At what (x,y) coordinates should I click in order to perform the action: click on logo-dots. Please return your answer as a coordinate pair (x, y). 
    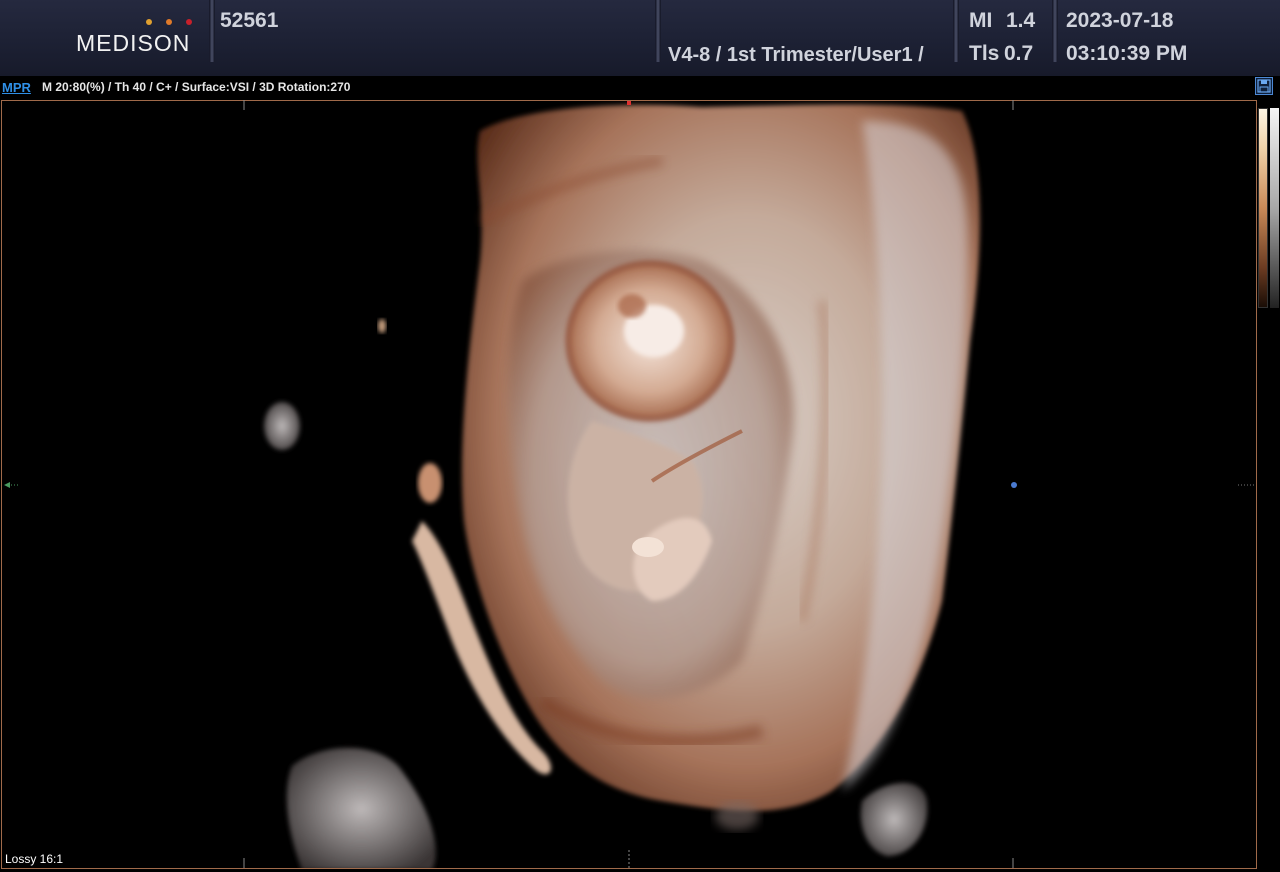
    Looking at the image, I should click on (171, 23).